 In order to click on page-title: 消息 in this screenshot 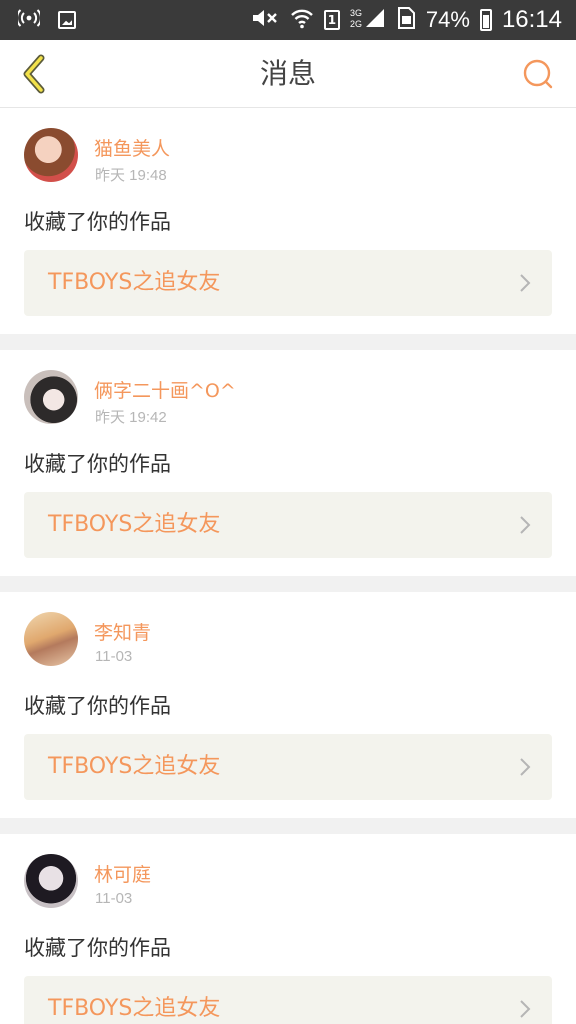, I will do `click(287, 73)`.